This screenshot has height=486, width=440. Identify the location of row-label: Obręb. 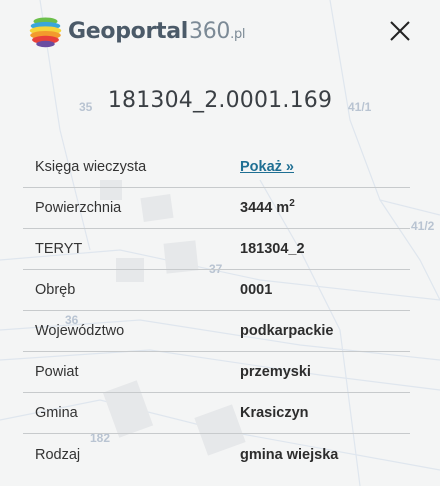
(55, 290).